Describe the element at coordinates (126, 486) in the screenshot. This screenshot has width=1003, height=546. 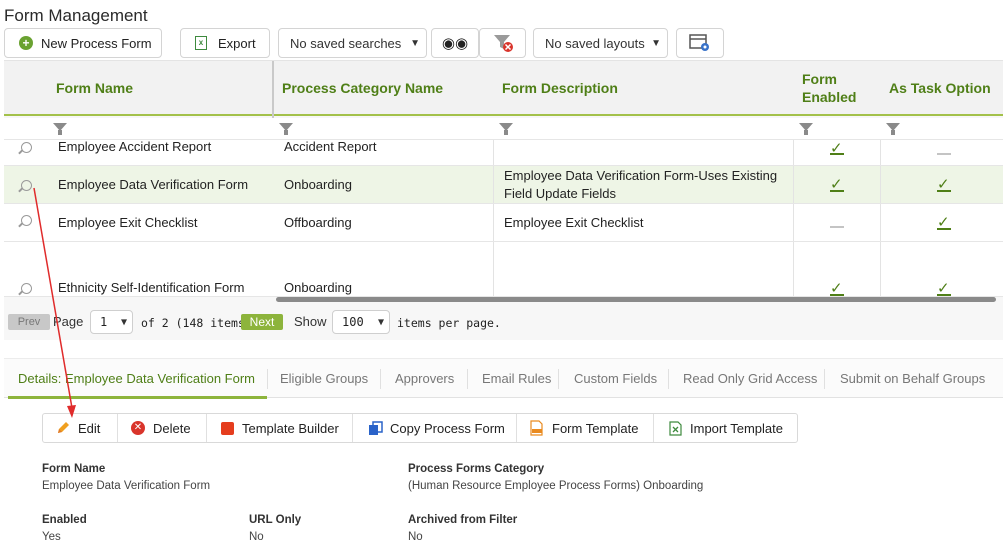
I see `form-name-value: Employee Data Verification Form` at that location.